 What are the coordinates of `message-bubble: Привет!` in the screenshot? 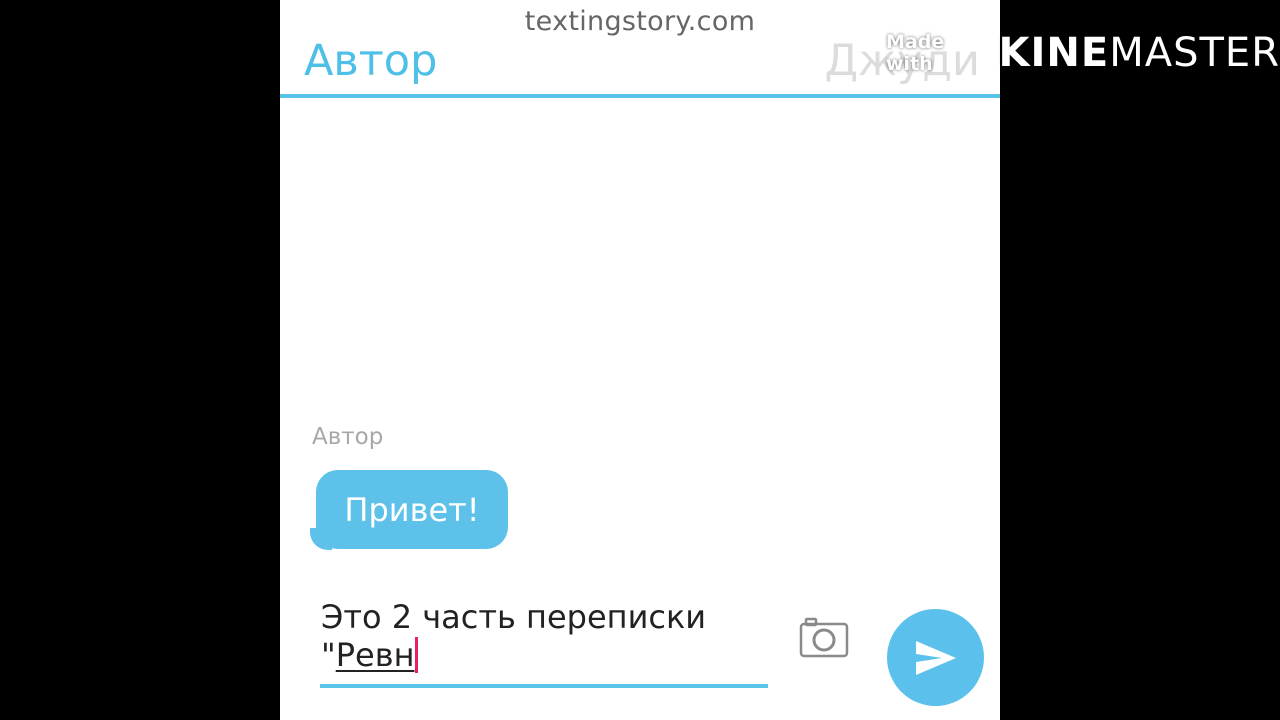 It's located at (412, 509).